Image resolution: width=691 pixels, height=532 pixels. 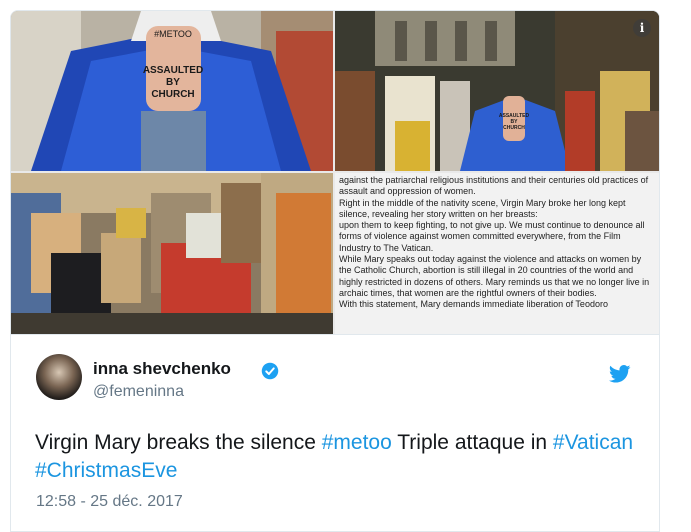 I want to click on hashtag-metoo: #metoo, so click(x=357, y=442).